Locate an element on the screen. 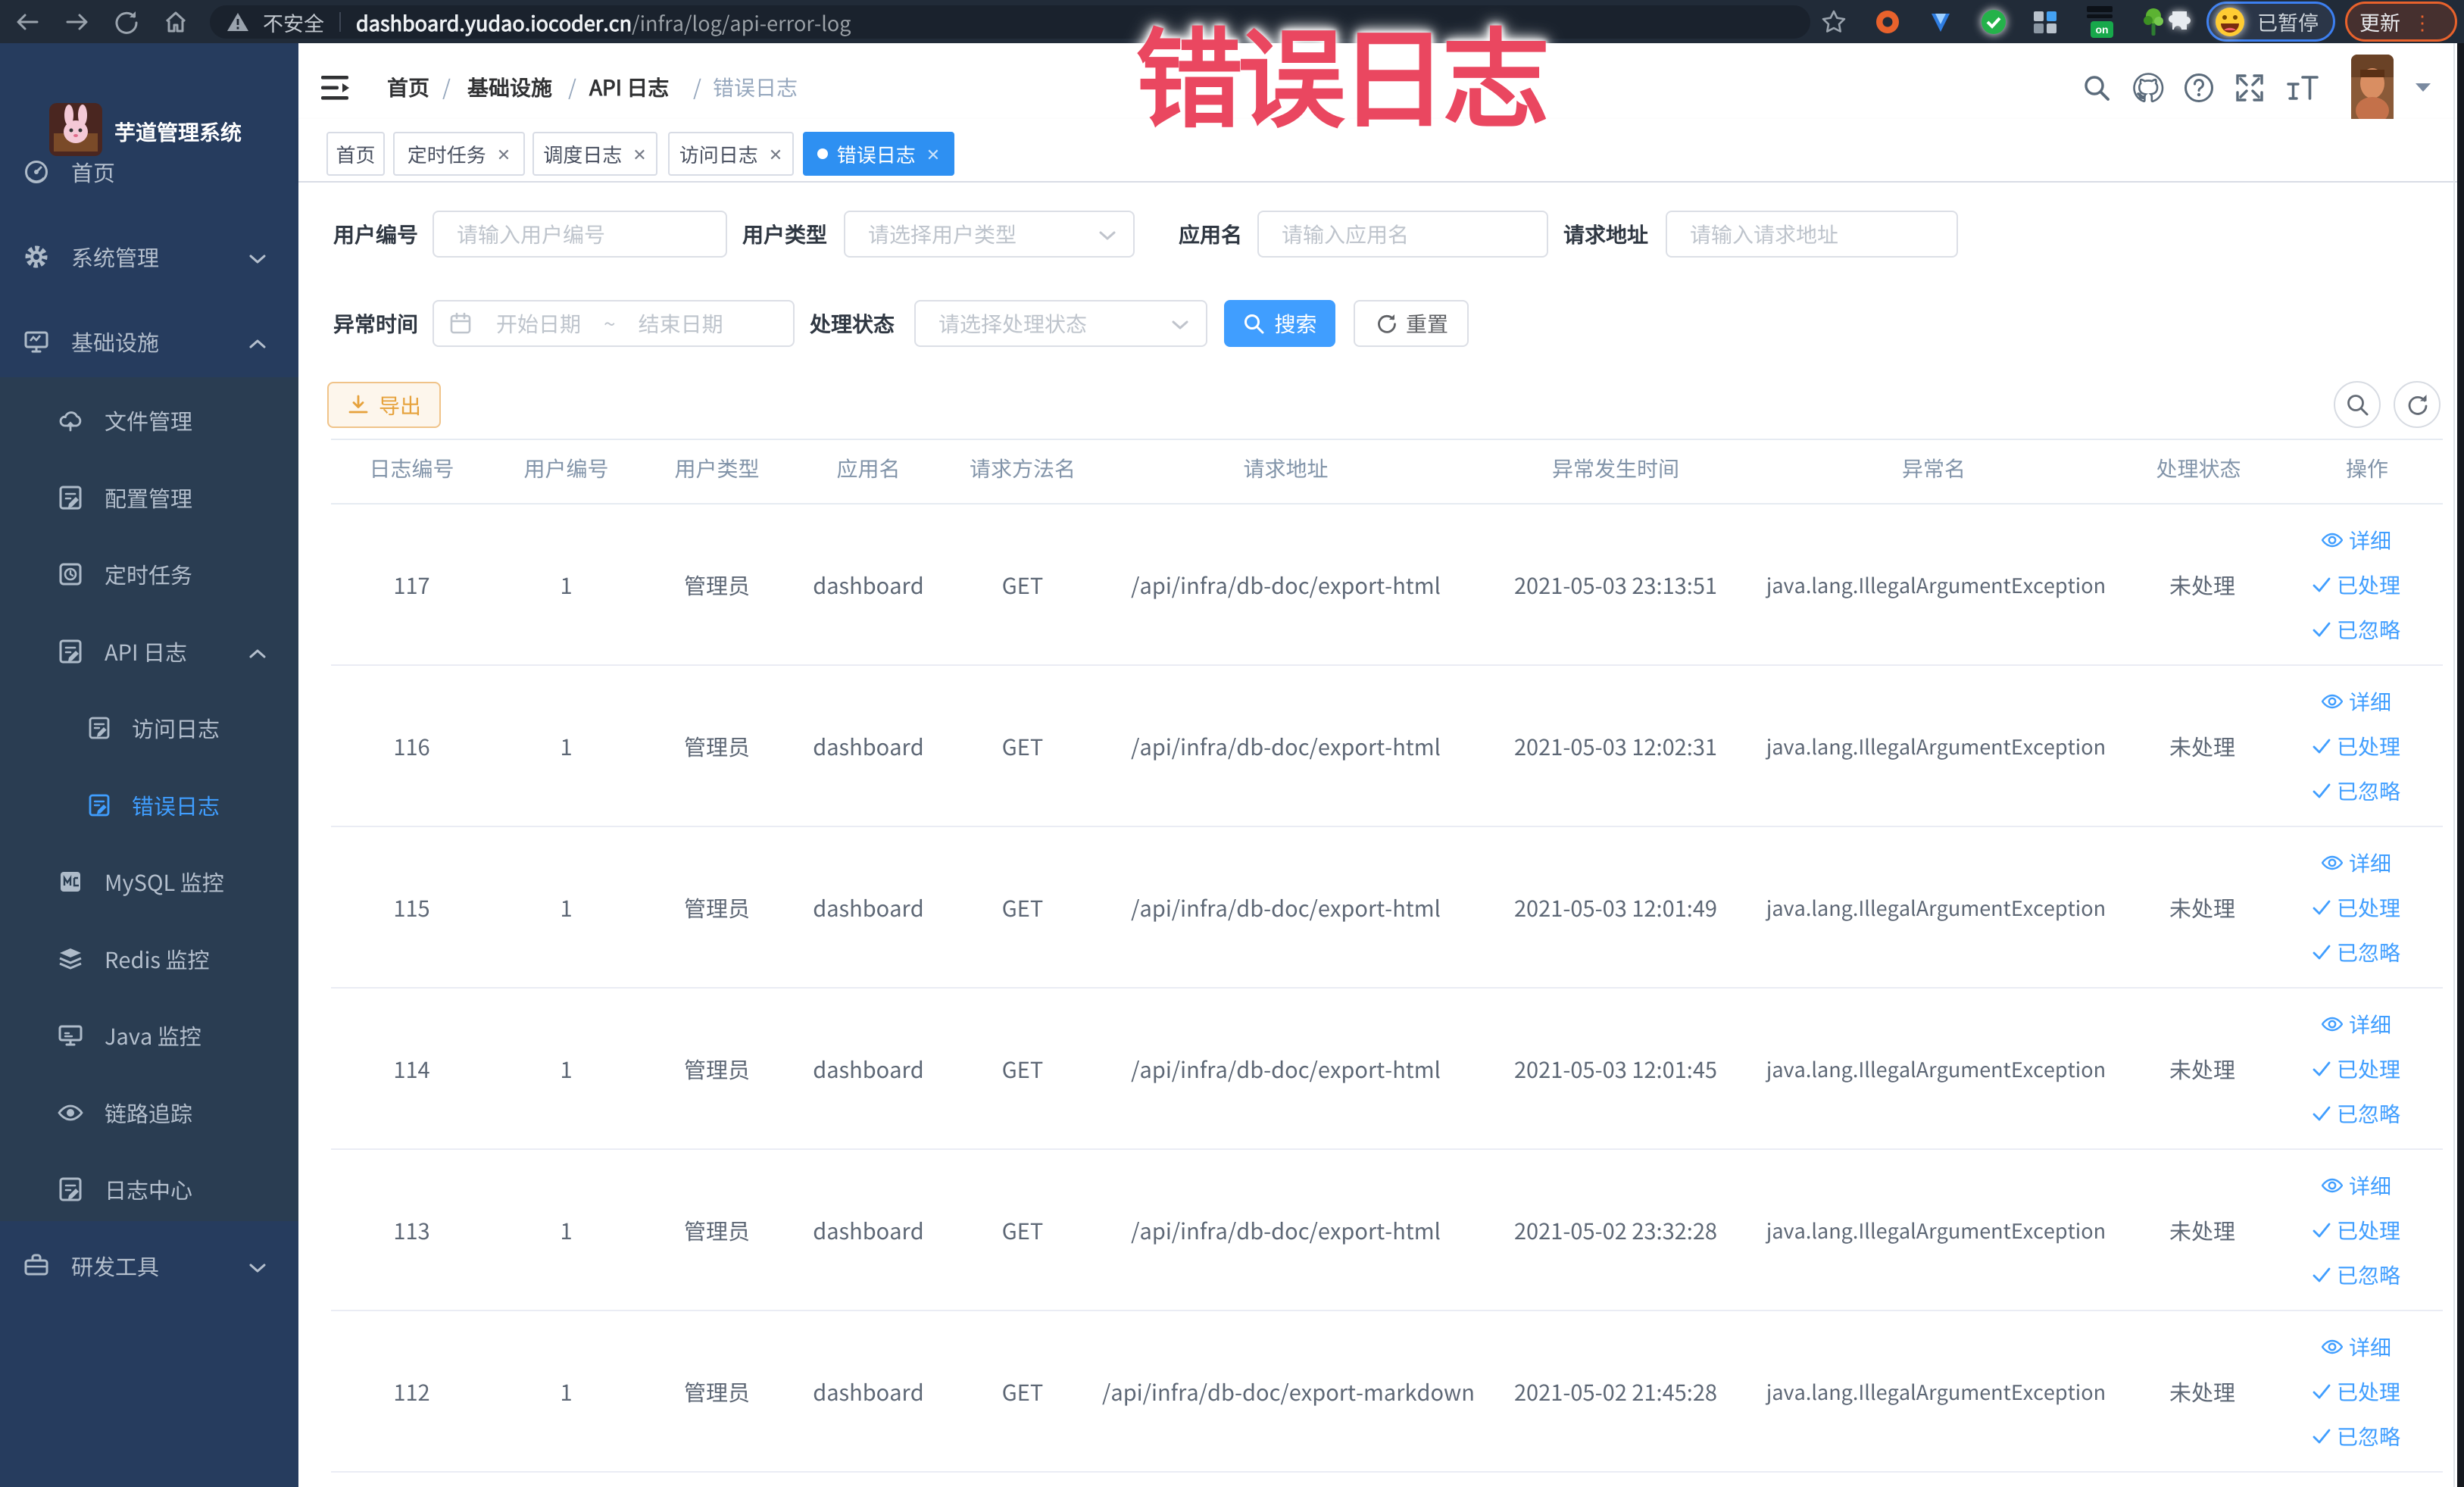  svg-text: on is located at coordinates (2101, 29).